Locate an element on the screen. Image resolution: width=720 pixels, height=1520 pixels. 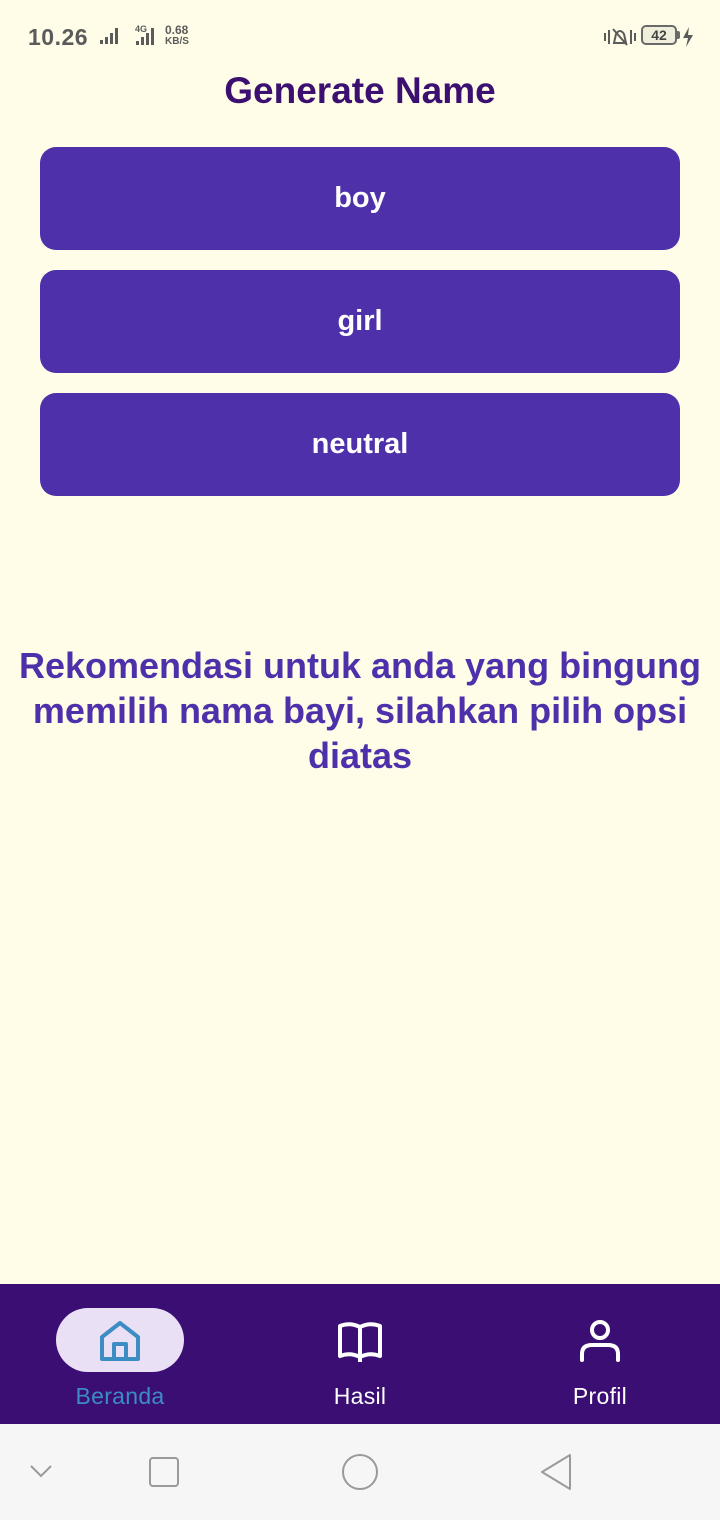
nav-label-beranda: Beranda is located at coordinates (120, 1396).